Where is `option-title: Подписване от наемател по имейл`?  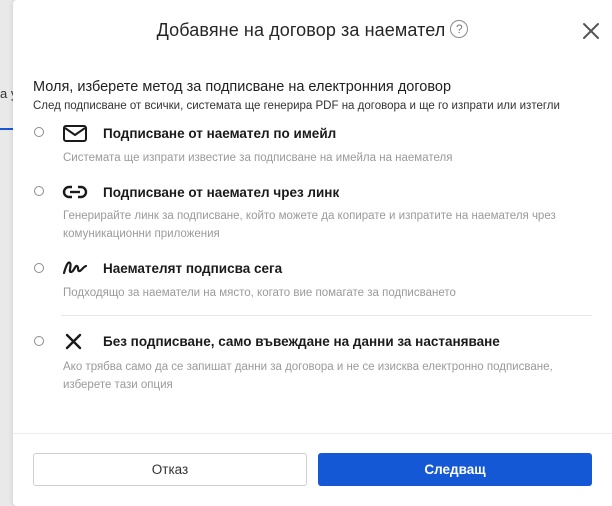
option-title: Подписване от наемател по имейл is located at coordinates (220, 133).